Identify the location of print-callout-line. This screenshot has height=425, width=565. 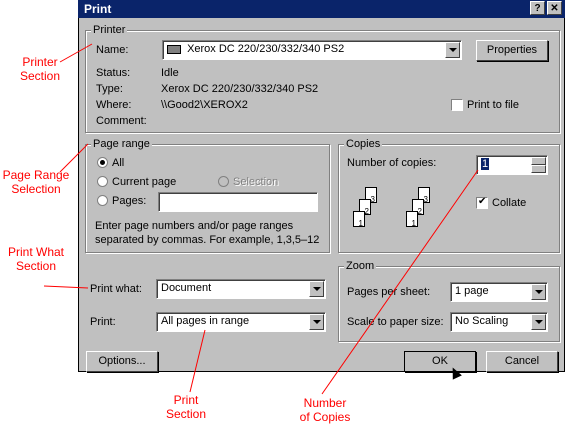
(197, 361).